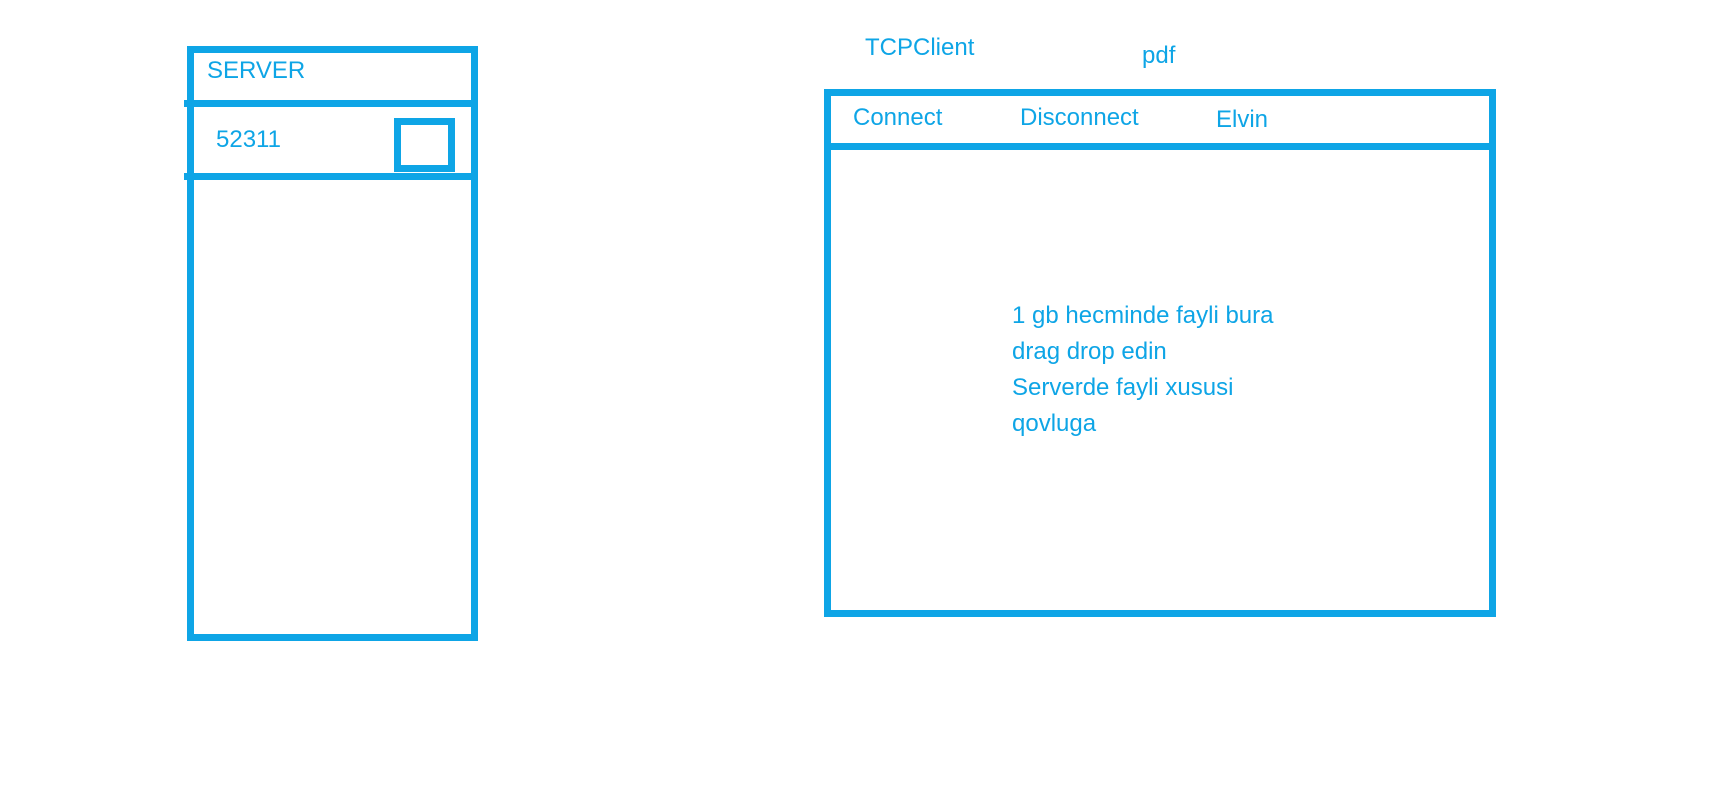 Image resolution: width=1735 pixels, height=807 pixels. What do you see at coordinates (1242, 119) in the screenshot?
I see `user-name-label: Elvin` at bounding box center [1242, 119].